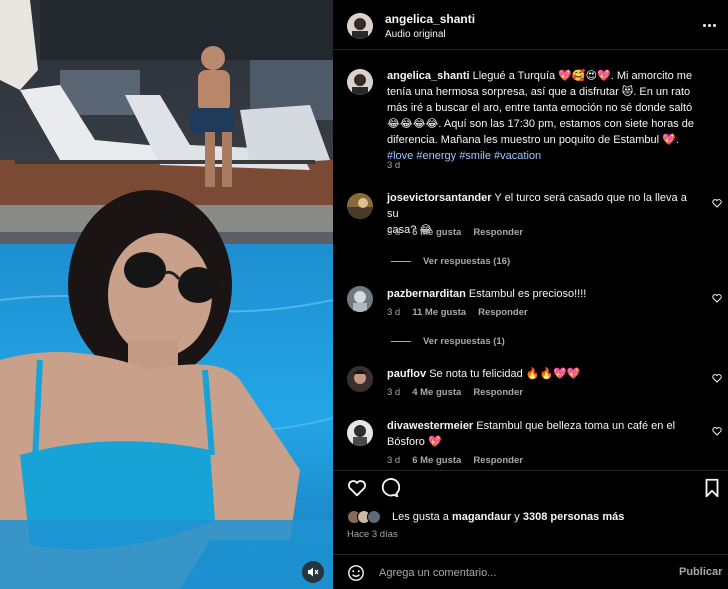 The width and height of the screenshot is (728, 589). I want to click on caption-line-1: Llegué a Turquía 💖🥰😍💖. Mi amorcito me, so click(582, 76).